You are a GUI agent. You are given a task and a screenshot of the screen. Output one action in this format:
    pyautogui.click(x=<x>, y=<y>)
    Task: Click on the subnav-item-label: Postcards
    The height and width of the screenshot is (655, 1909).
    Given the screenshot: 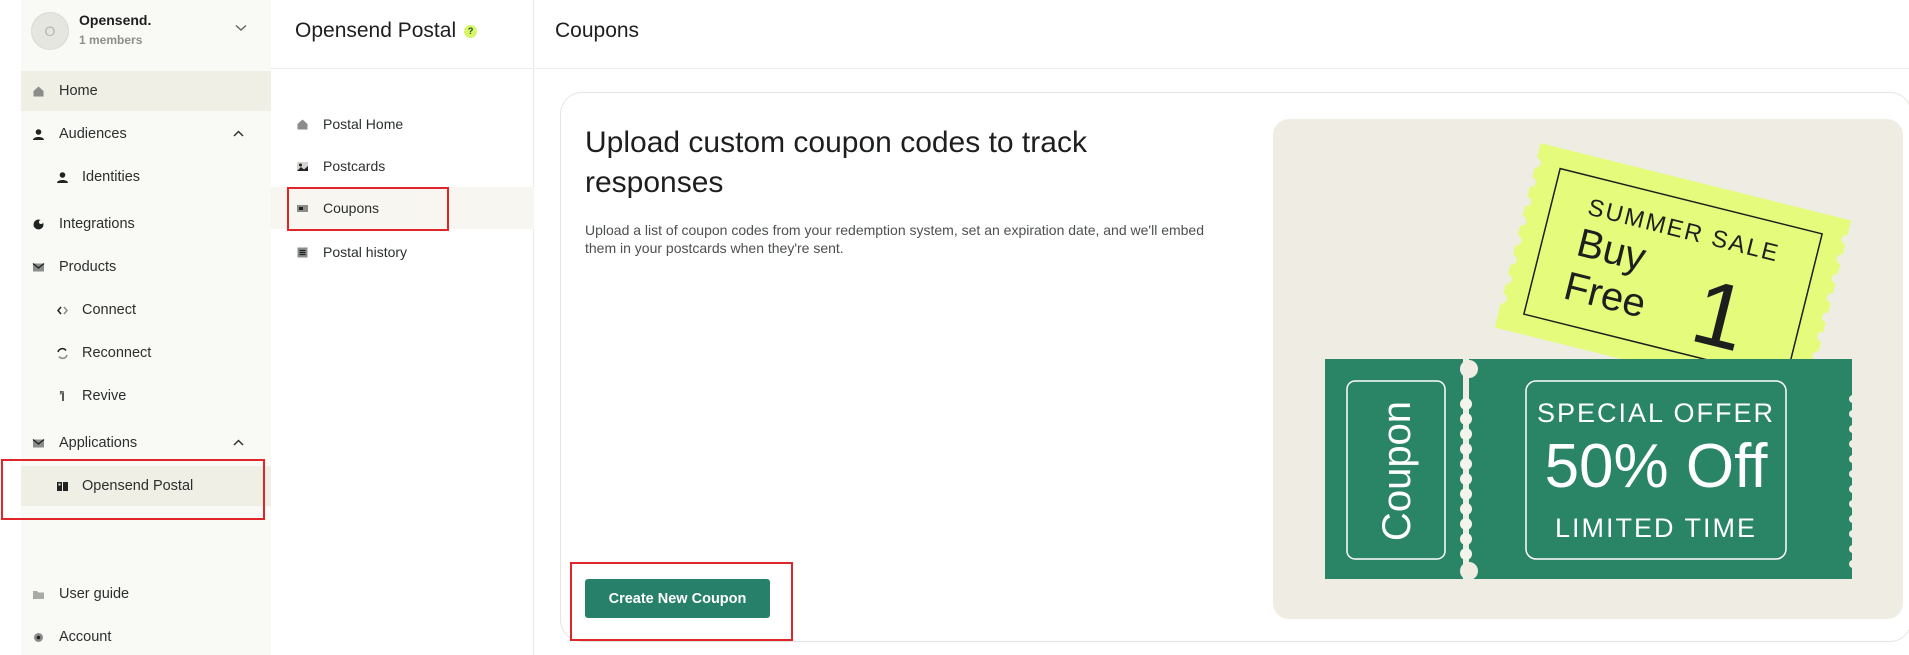 What is the action you would take?
    pyautogui.click(x=354, y=166)
    